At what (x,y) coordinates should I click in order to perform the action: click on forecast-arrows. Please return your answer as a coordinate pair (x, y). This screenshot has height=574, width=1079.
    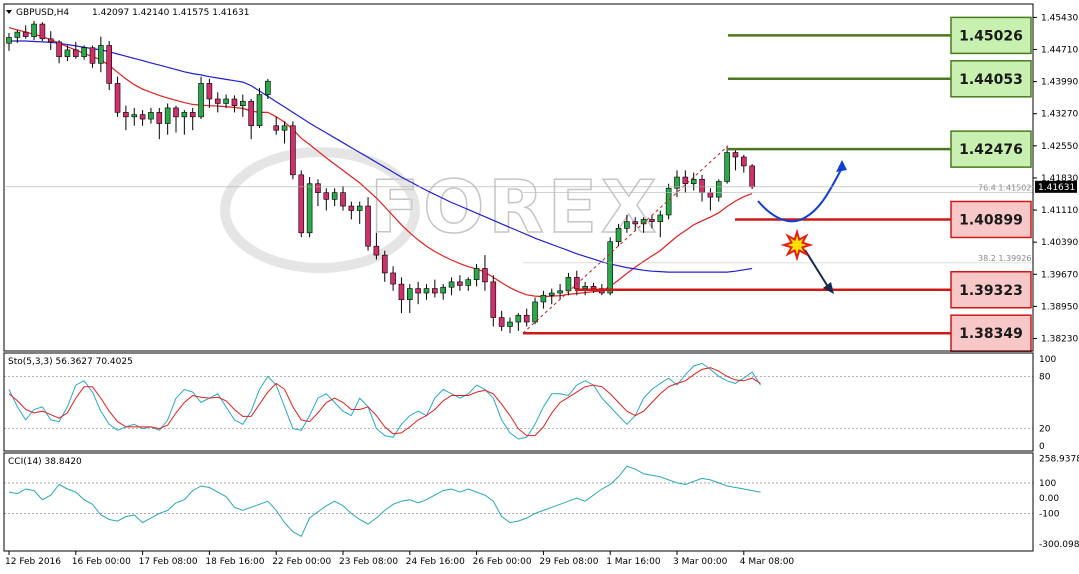
    Looking at the image, I should click on (802, 227).